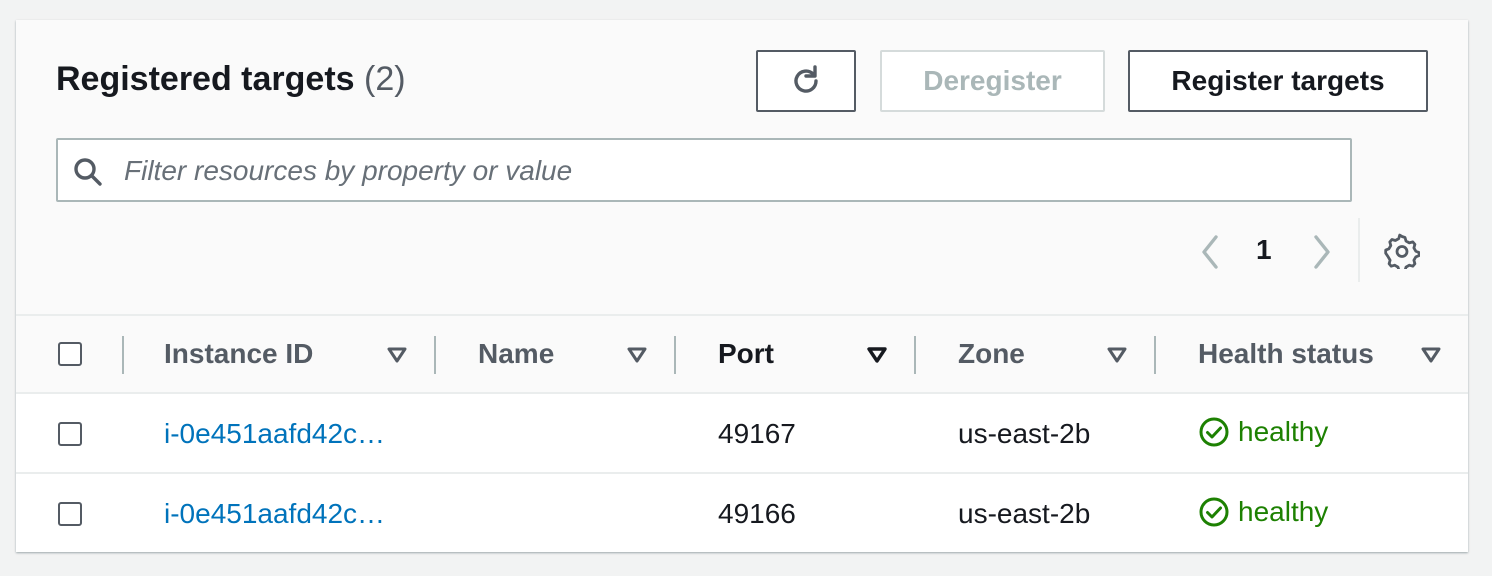 This screenshot has height=576, width=1492. I want to click on search-icon, so click(88, 172).